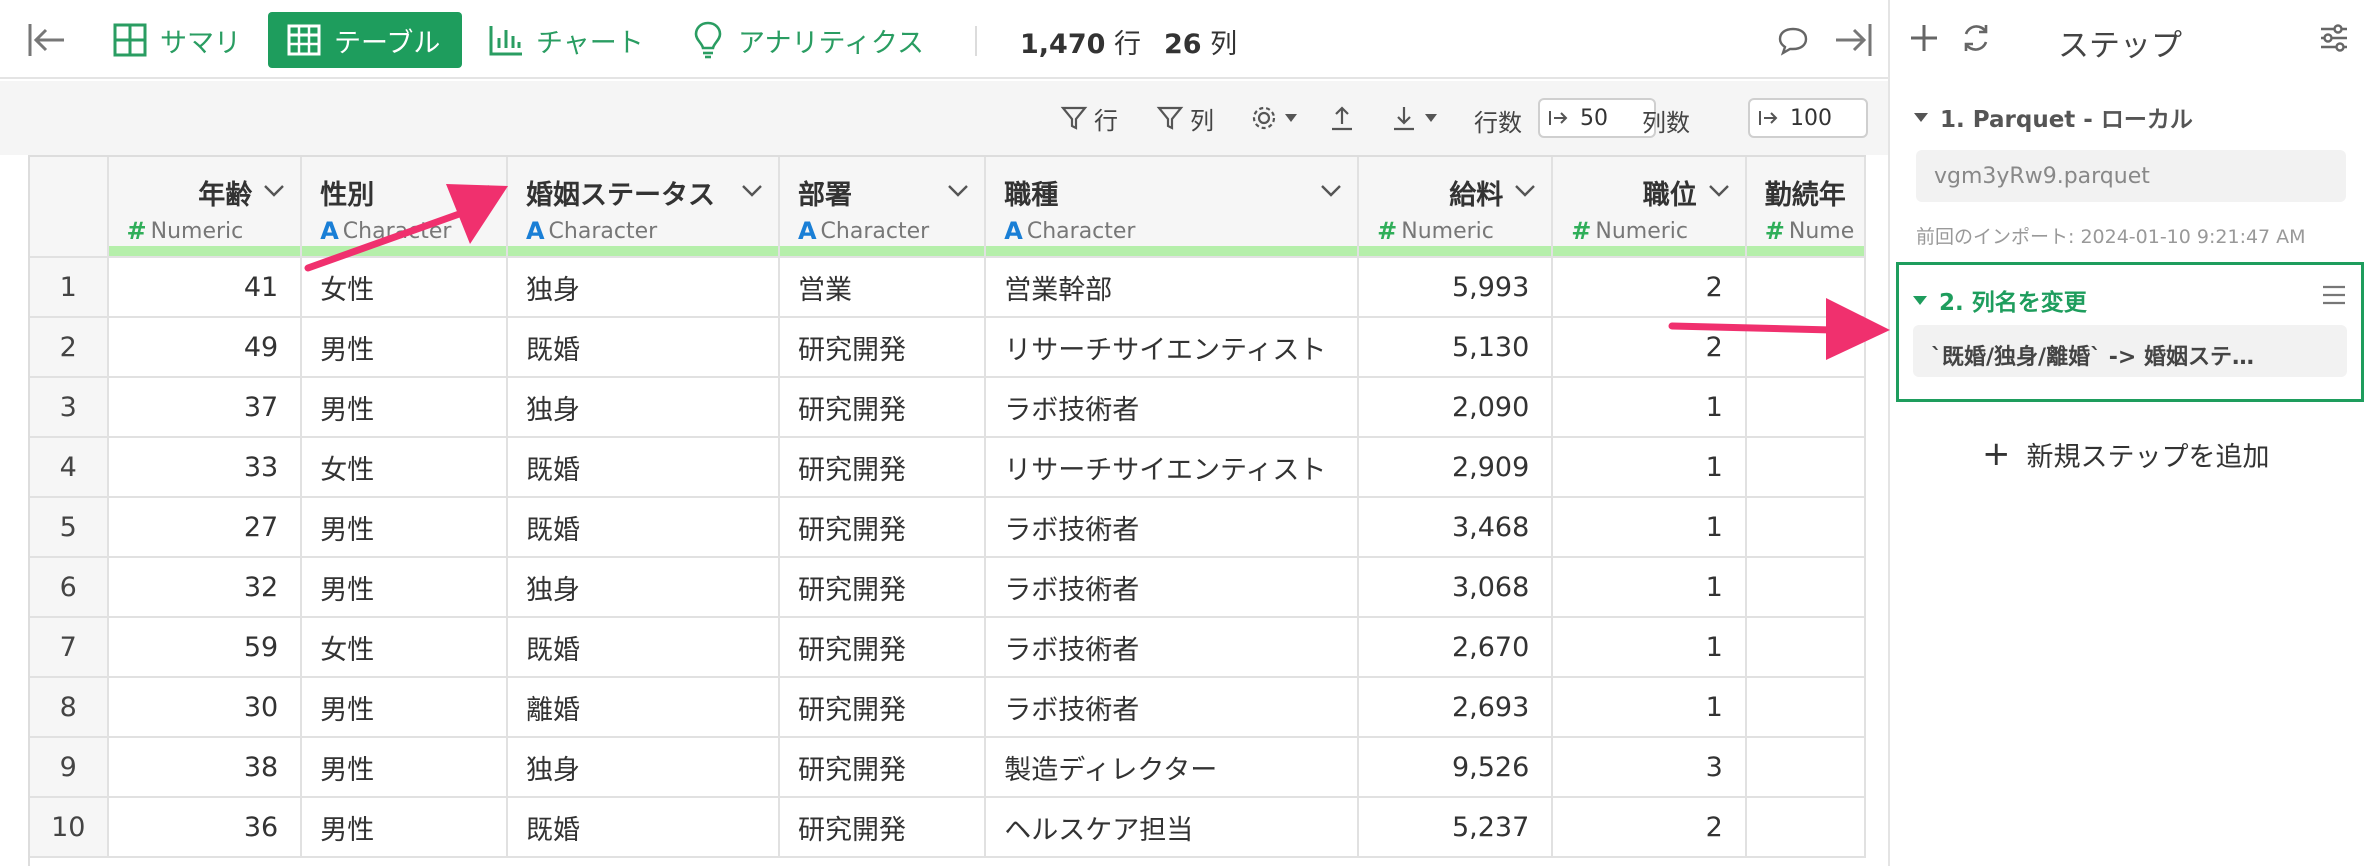  Describe the element at coordinates (1456, 467) in the screenshot. I see `table-cell: 2,909` at that location.